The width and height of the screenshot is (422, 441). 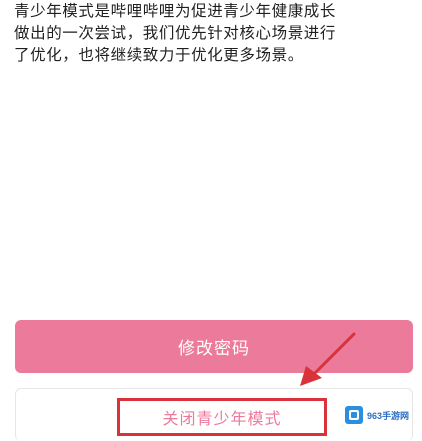 I want to click on change-password-label: 修改密码, so click(x=214, y=349).